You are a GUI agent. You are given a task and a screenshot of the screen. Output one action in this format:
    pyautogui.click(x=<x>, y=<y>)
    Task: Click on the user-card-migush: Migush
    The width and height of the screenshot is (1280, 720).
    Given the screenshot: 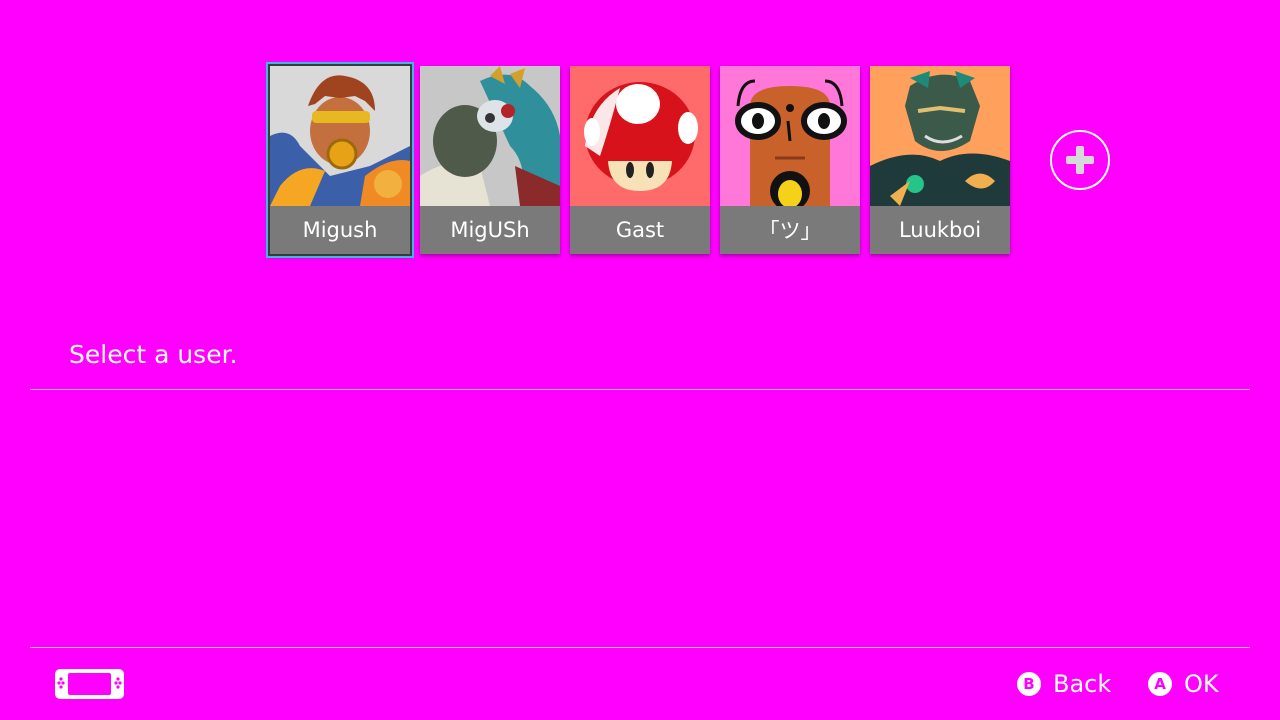 What is the action you would take?
    pyautogui.click(x=340, y=160)
    